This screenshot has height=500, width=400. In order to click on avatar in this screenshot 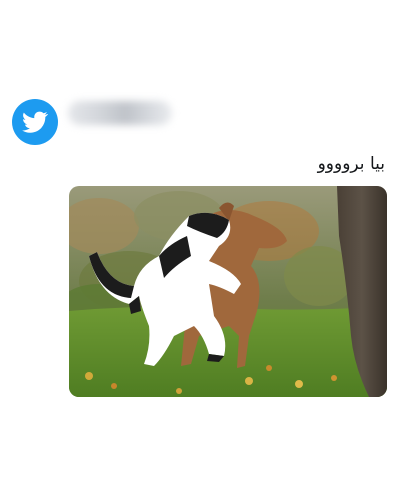, I will do `click(35, 122)`.